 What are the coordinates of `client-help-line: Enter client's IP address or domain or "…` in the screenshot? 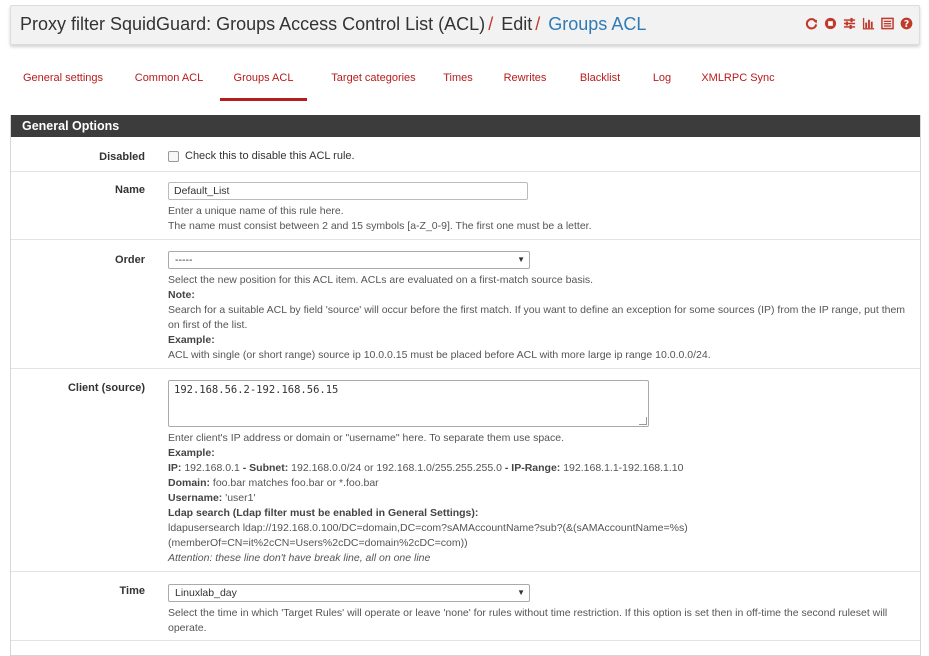 It's located at (366, 438).